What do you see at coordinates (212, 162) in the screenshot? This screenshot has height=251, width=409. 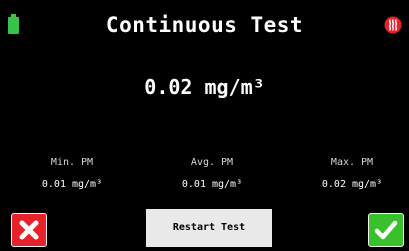 I see `avg-pm-label: Avg. PM` at bounding box center [212, 162].